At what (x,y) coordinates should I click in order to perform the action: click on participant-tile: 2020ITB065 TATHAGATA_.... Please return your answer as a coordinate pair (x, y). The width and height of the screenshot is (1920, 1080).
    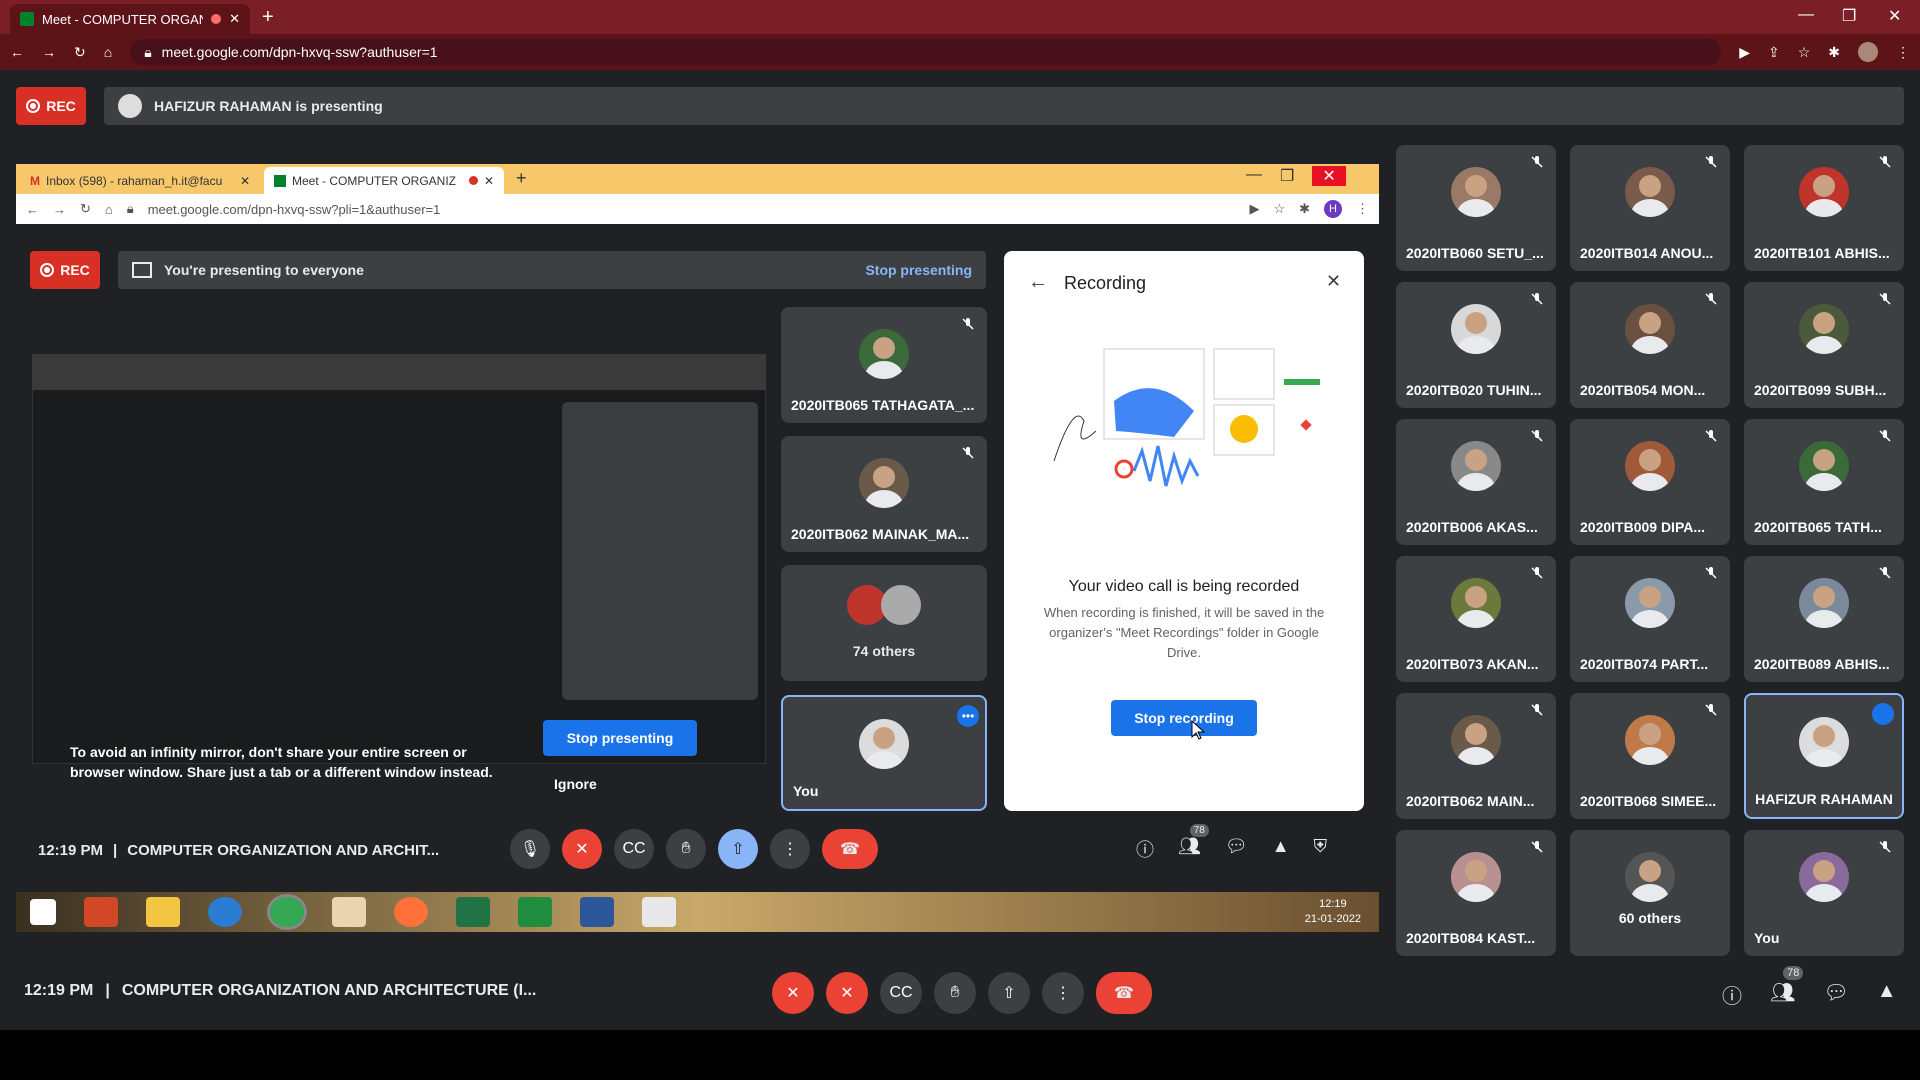
    Looking at the image, I should click on (884, 365).